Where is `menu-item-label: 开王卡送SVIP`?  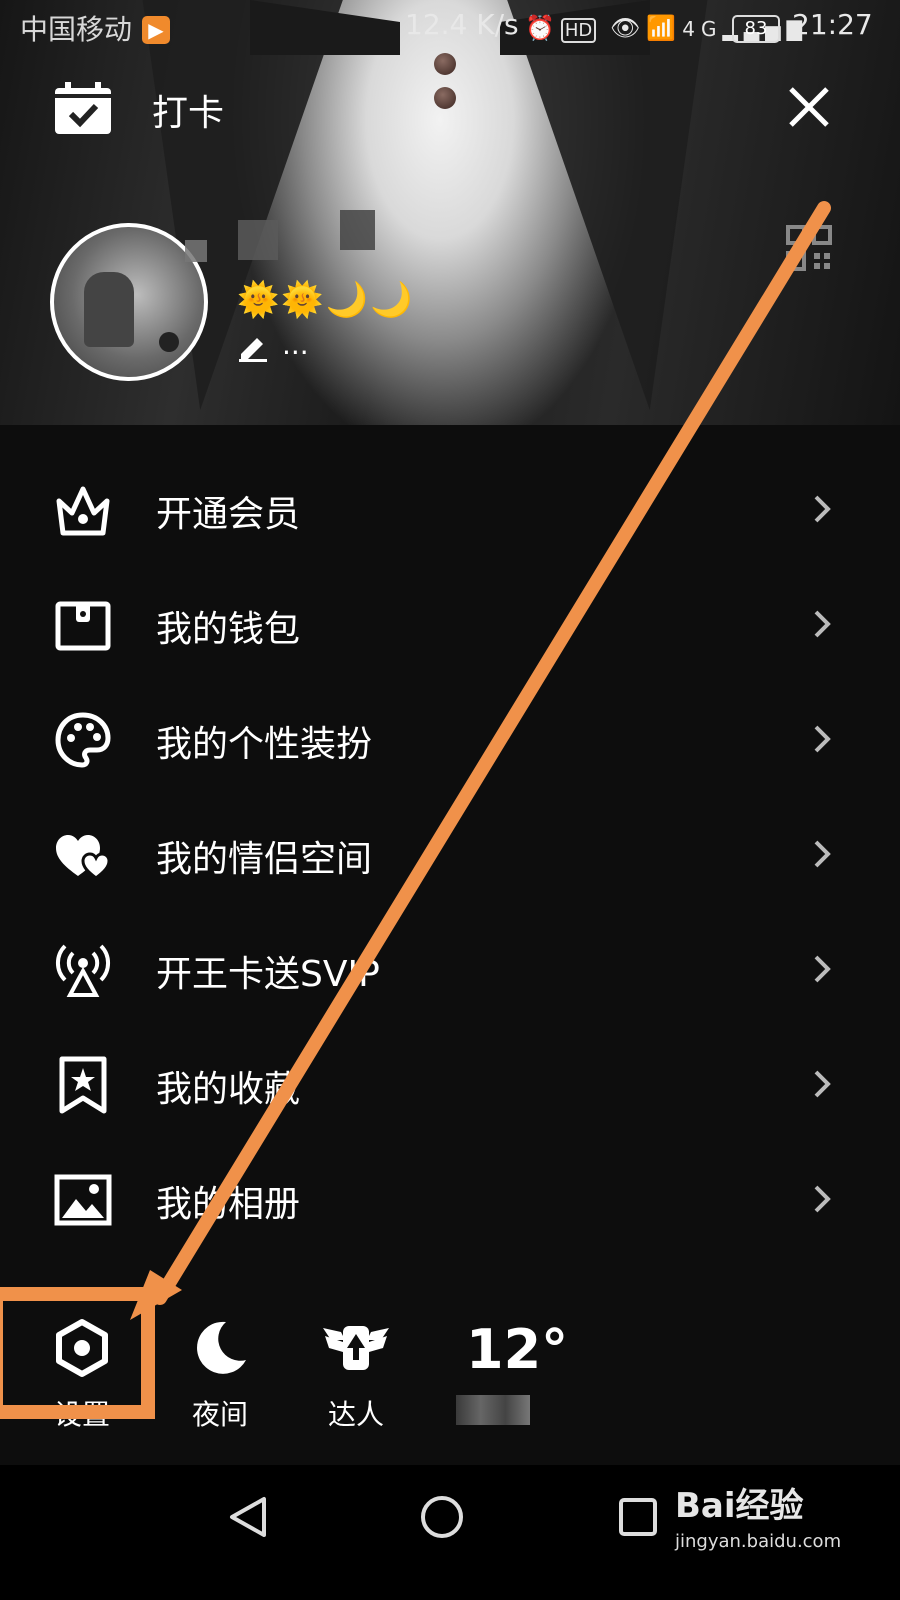 menu-item-label: 开王卡送SVIP is located at coordinates (268, 974).